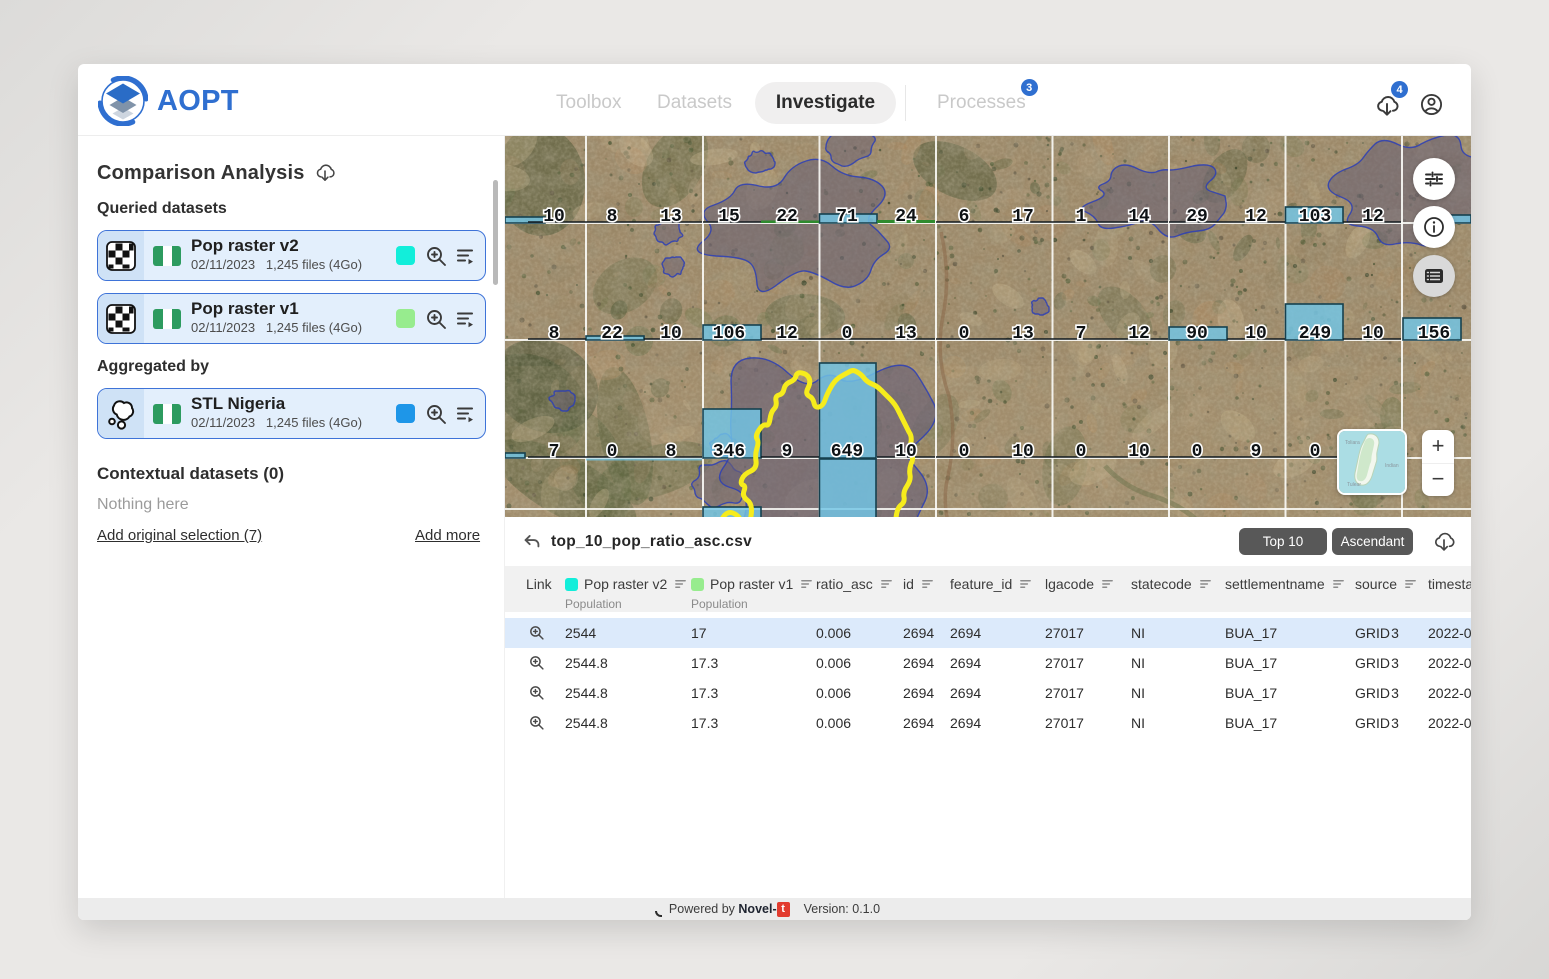  I want to click on svg-text: 156, so click(1434, 334).